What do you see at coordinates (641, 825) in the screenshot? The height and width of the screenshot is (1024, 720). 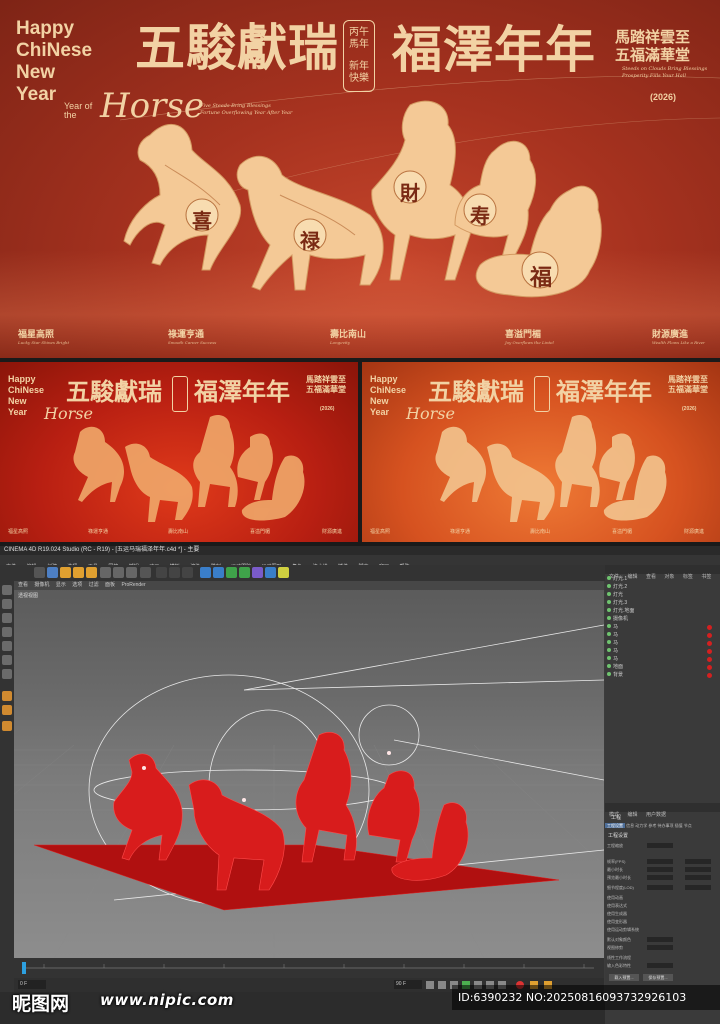 I see `attr-subtab: 动力学` at bounding box center [641, 825].